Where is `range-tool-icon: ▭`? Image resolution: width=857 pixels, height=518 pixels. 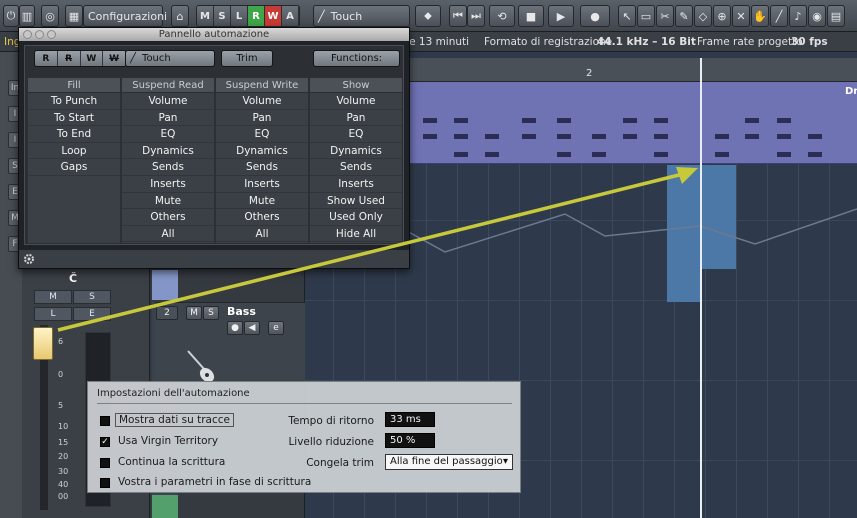 range-tool-icon: ▭ is located at coordinates (646, 16).